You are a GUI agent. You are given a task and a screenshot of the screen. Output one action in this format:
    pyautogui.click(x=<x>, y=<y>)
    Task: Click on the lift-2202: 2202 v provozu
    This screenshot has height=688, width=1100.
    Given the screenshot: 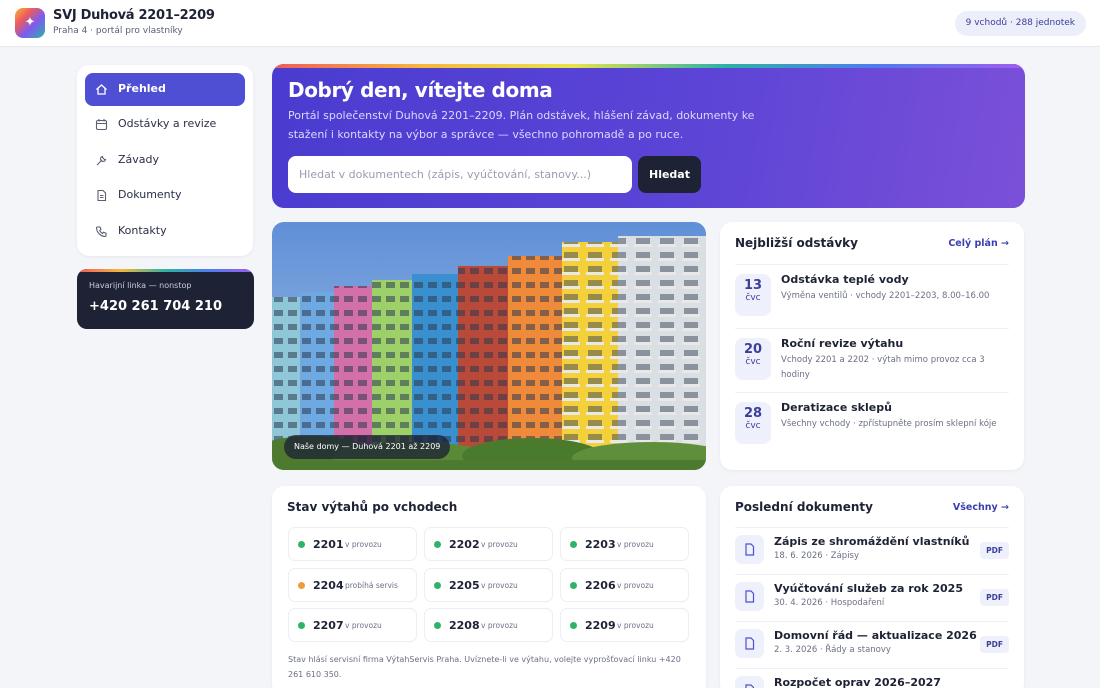 What is the action you would take?
    pyautogui.click(x=488, y=544)
    